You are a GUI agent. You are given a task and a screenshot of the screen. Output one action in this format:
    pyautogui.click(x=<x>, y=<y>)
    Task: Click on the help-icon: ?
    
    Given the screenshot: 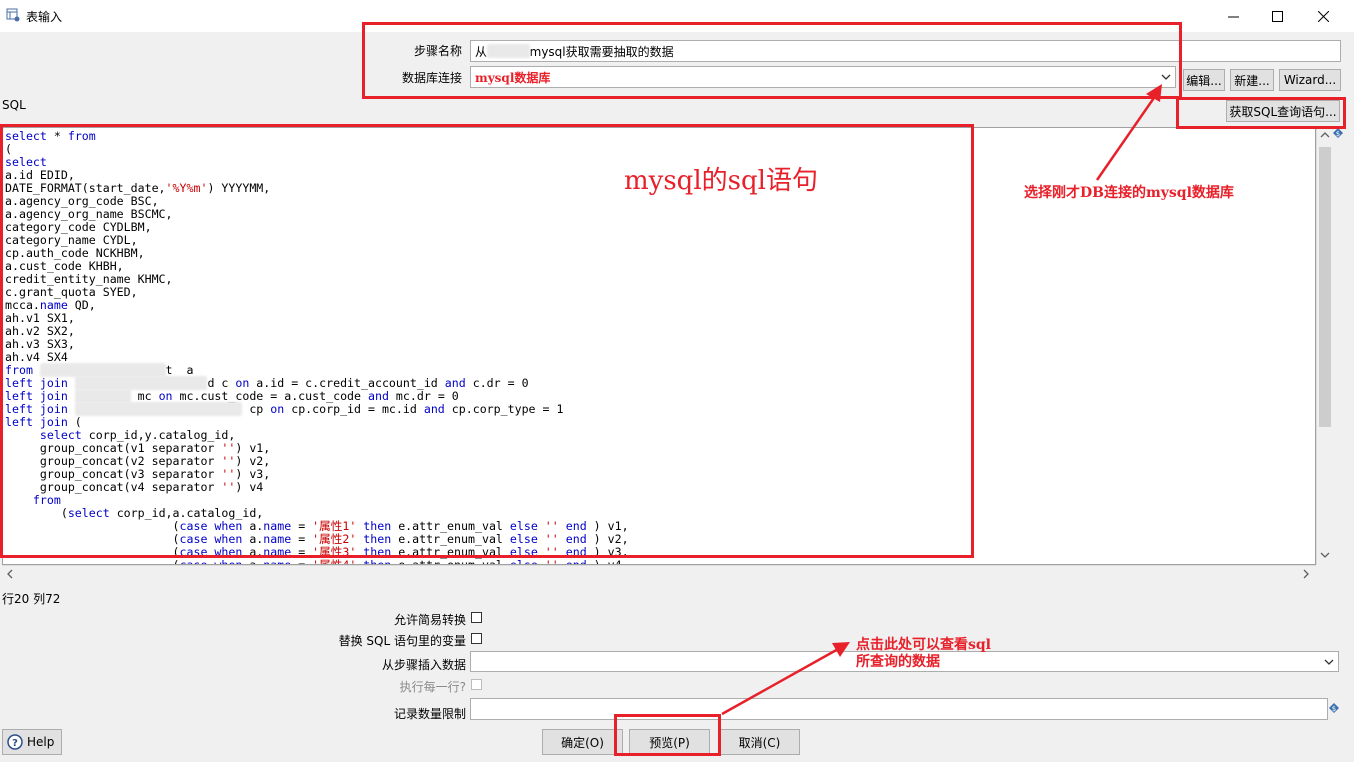 What is the action you would take?
    pyautogui.click(x=15, y=742)
    